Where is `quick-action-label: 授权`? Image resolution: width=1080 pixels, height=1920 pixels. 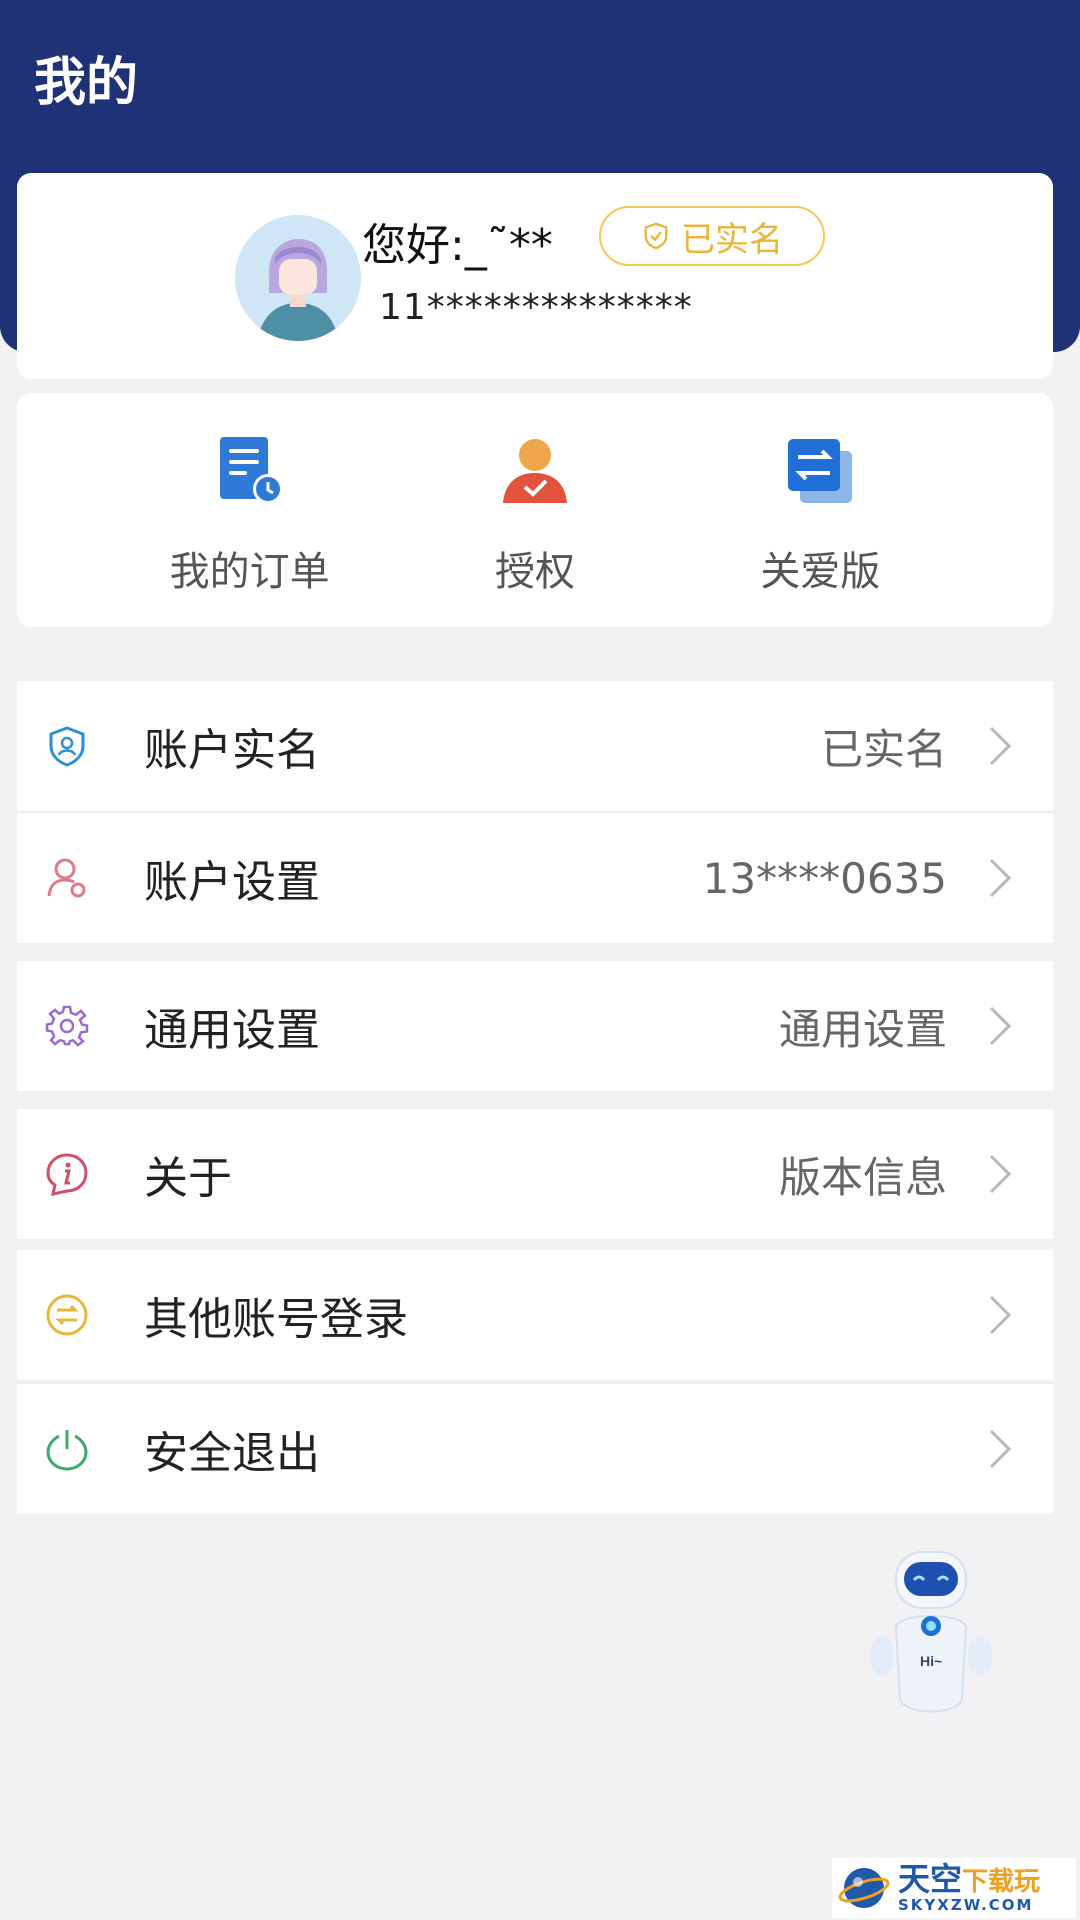 quick-action-label: 授权 is located at coordinates (534, 572).